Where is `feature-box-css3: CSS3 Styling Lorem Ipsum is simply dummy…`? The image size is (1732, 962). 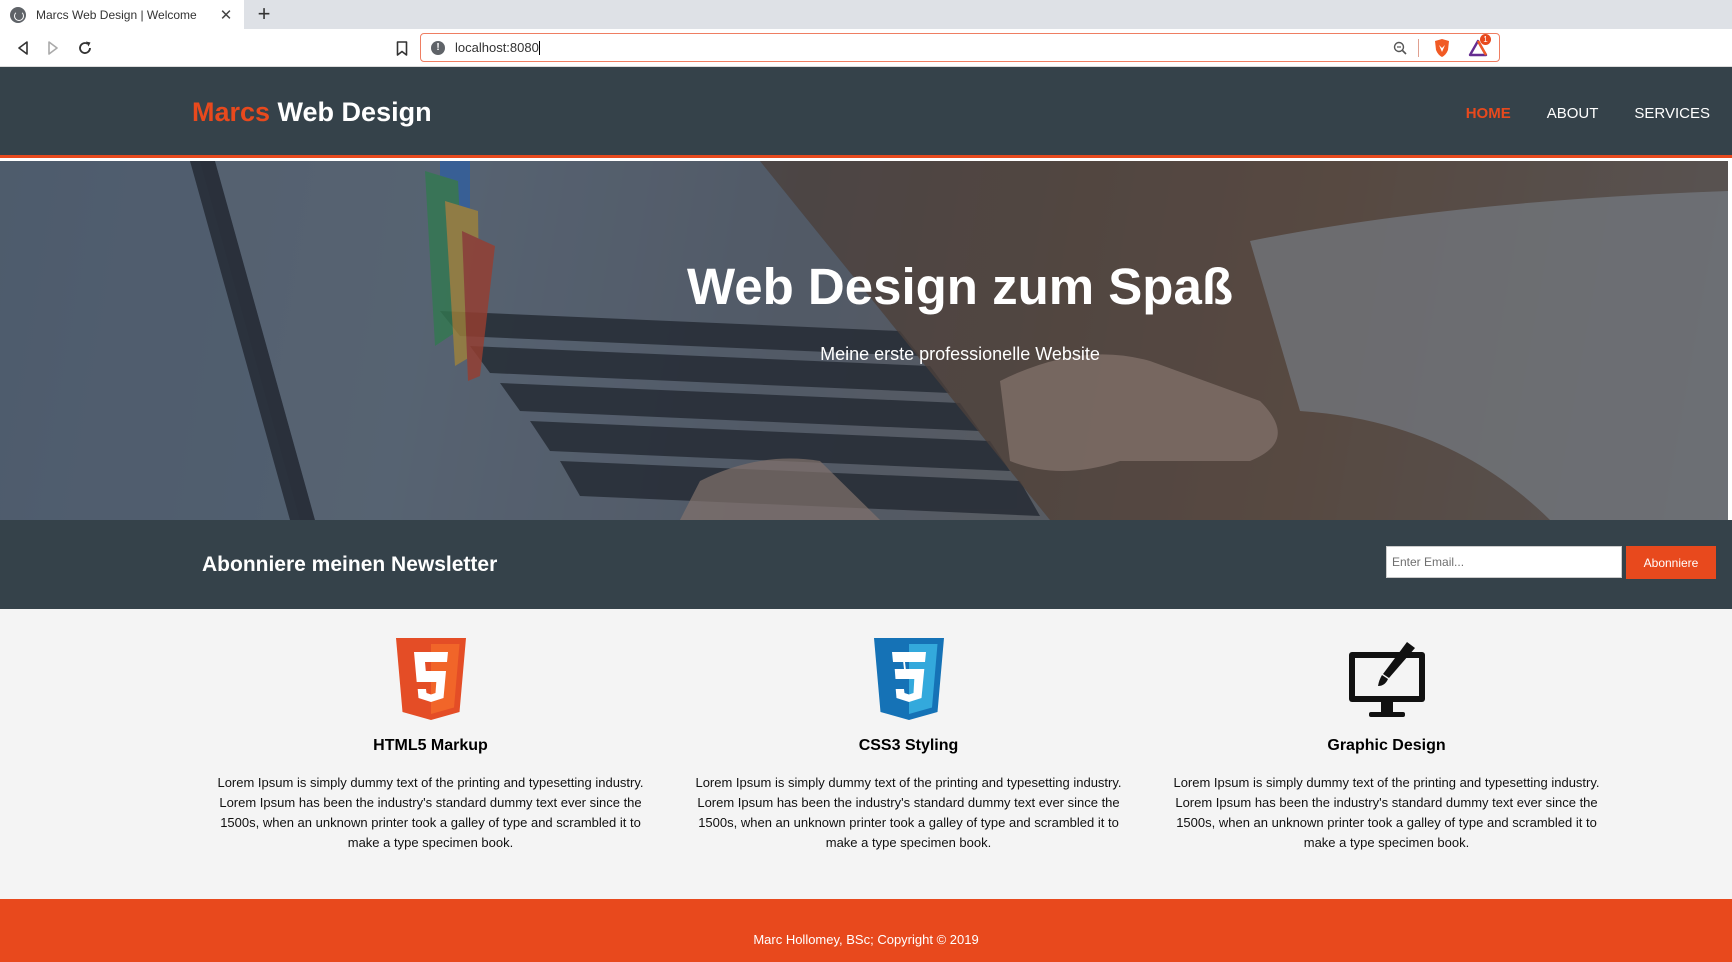
feature-box-css3: CSS3 Styling Lorem Ipsum is simply dummy… is located at coordinates (908, 744).